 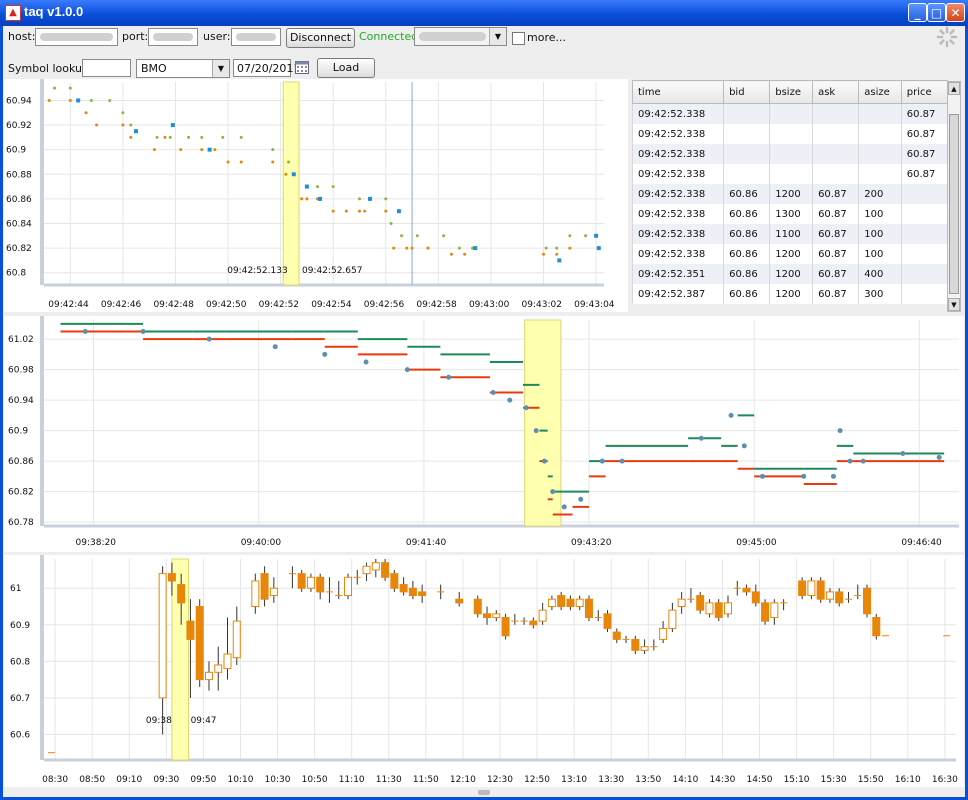 I want to click on table-row: 09:42:52.387 60.86 1200 60.87 300, so click(x=790, y=294).